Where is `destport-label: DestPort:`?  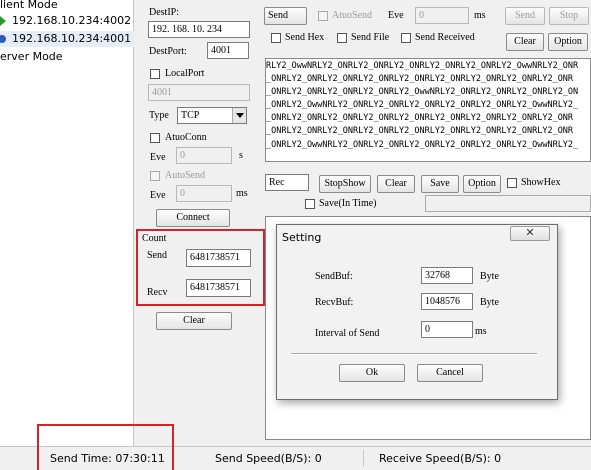
destport-label: DestPort: is located at coordinates (168, 51).